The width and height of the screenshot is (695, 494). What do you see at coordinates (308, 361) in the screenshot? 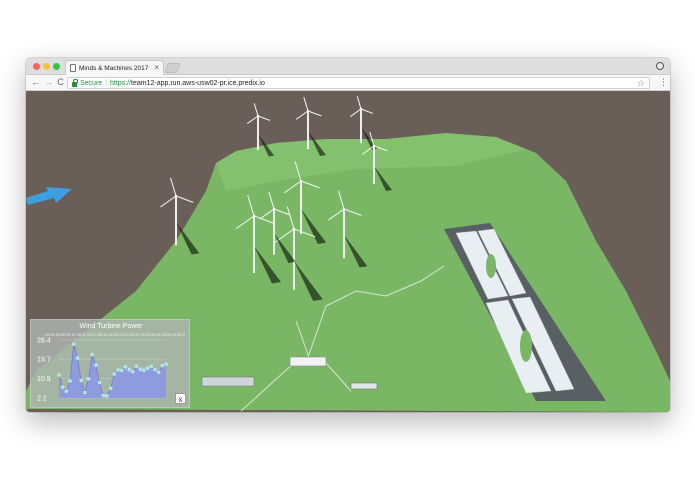
I see `substation` at bounding box center [308, 361].